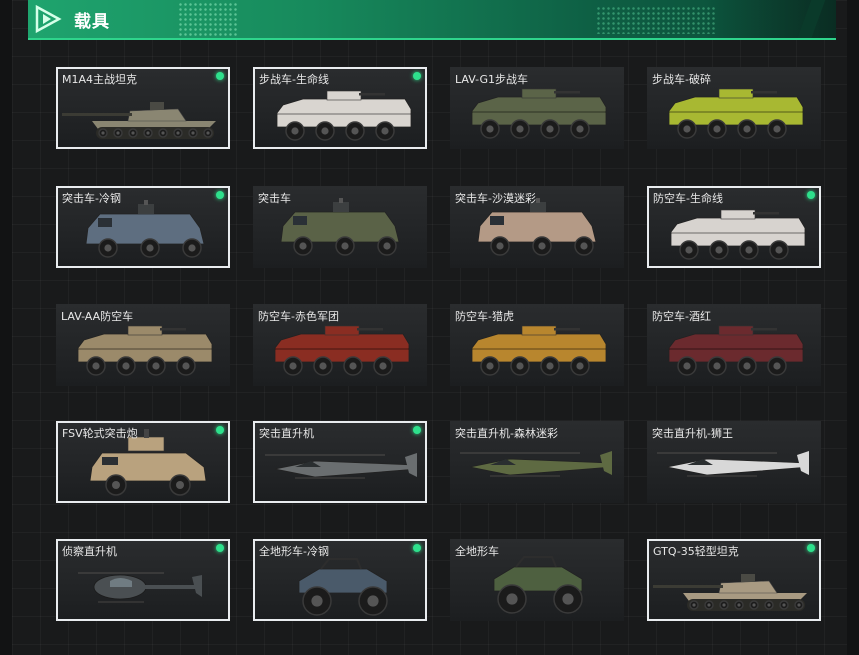  I want to click on vehicle-name: FSV轮式突击炮, so click(100, 433).